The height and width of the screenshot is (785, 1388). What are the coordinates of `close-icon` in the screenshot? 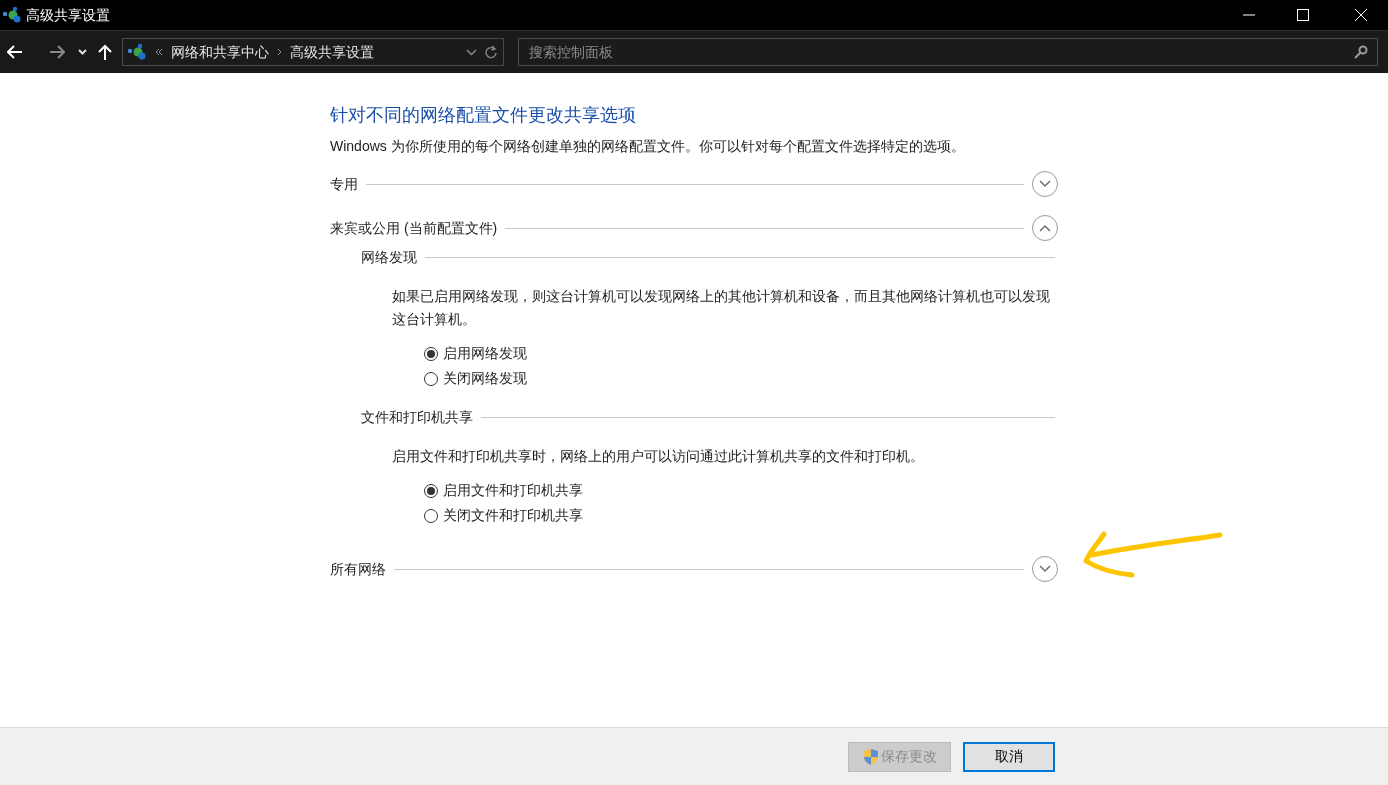 It's located at (1361, 15).